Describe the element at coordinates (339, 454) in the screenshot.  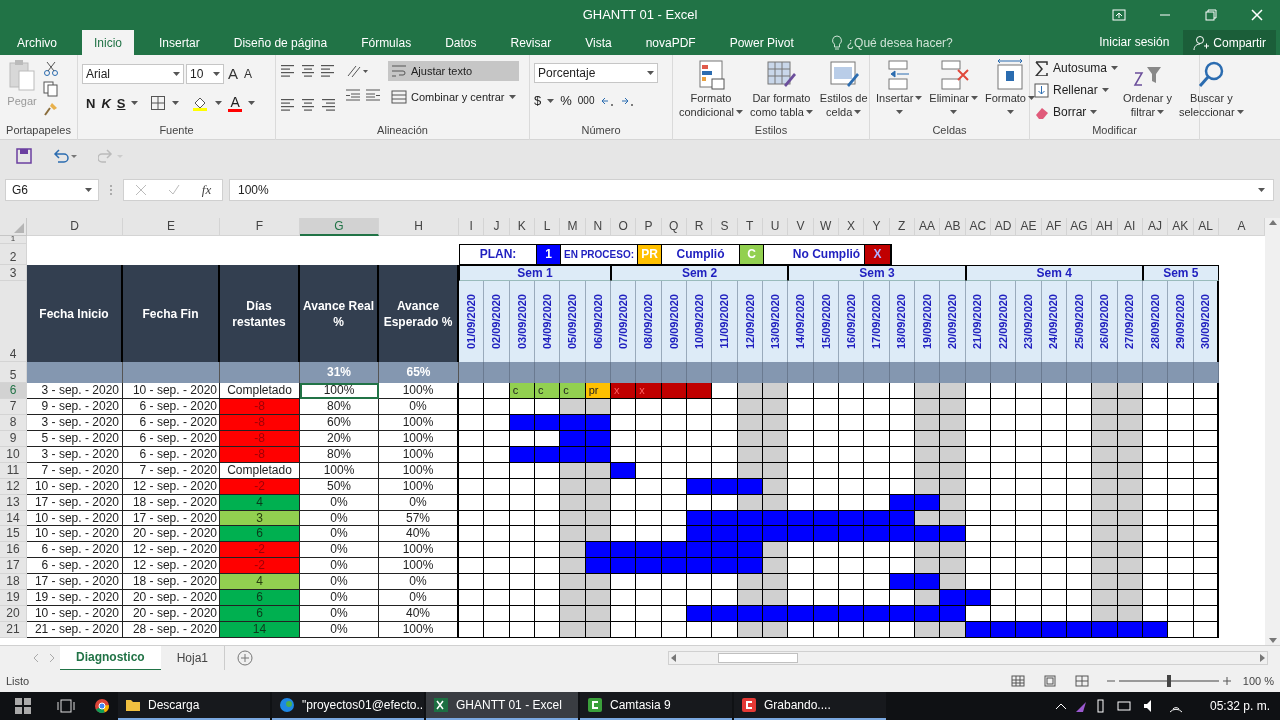
I see `table-cell: 80%` at that location.